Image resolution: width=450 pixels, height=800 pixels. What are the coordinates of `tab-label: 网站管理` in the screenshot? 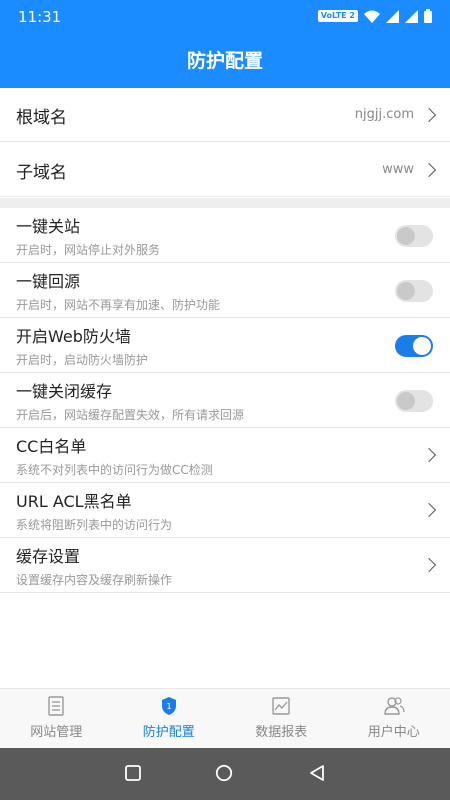 It's located at (56, 732).